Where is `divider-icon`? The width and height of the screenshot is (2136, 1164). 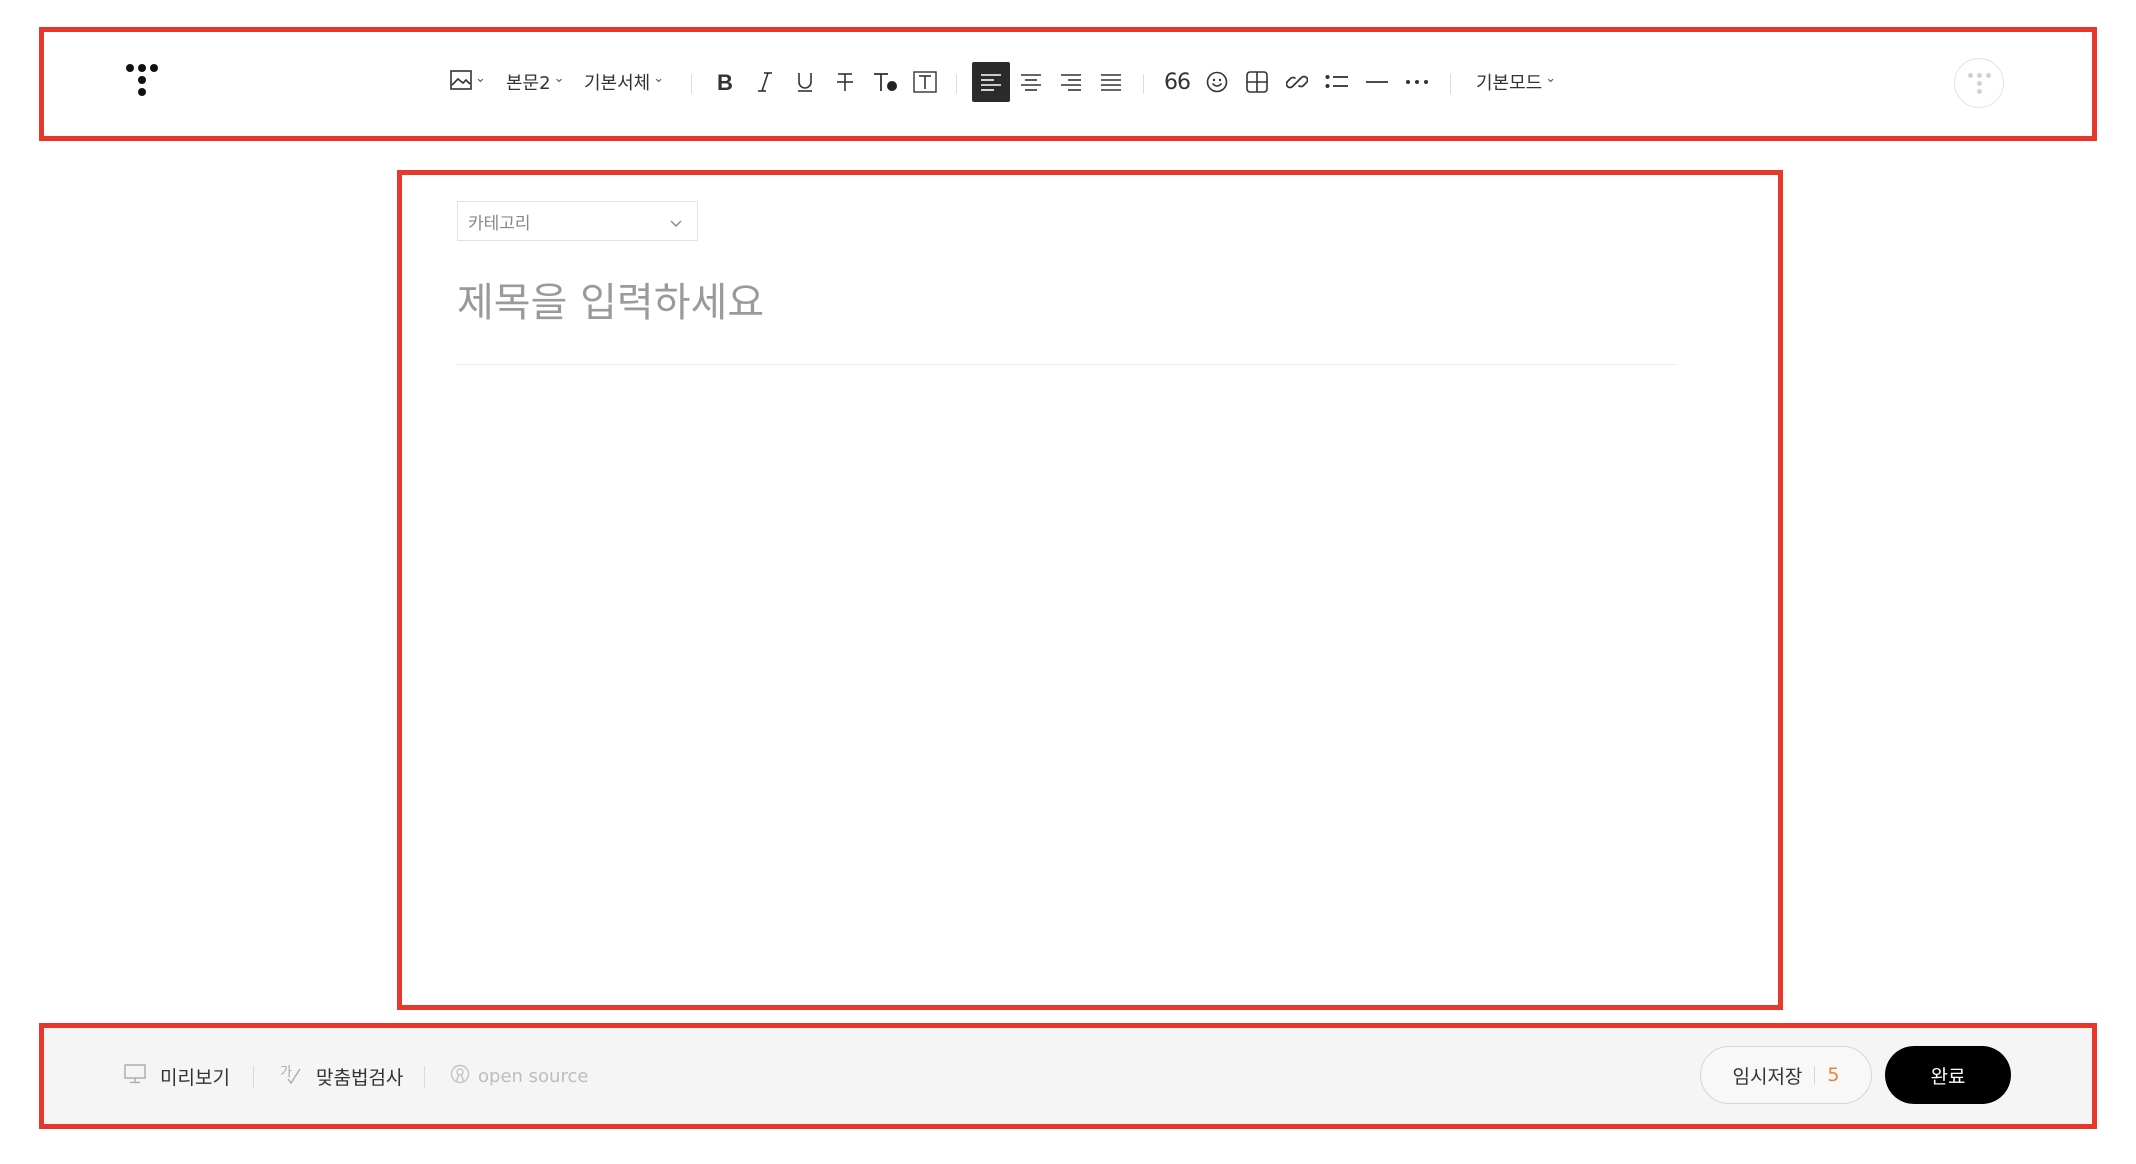 divider-icon is located at coordinates (1377, 82).